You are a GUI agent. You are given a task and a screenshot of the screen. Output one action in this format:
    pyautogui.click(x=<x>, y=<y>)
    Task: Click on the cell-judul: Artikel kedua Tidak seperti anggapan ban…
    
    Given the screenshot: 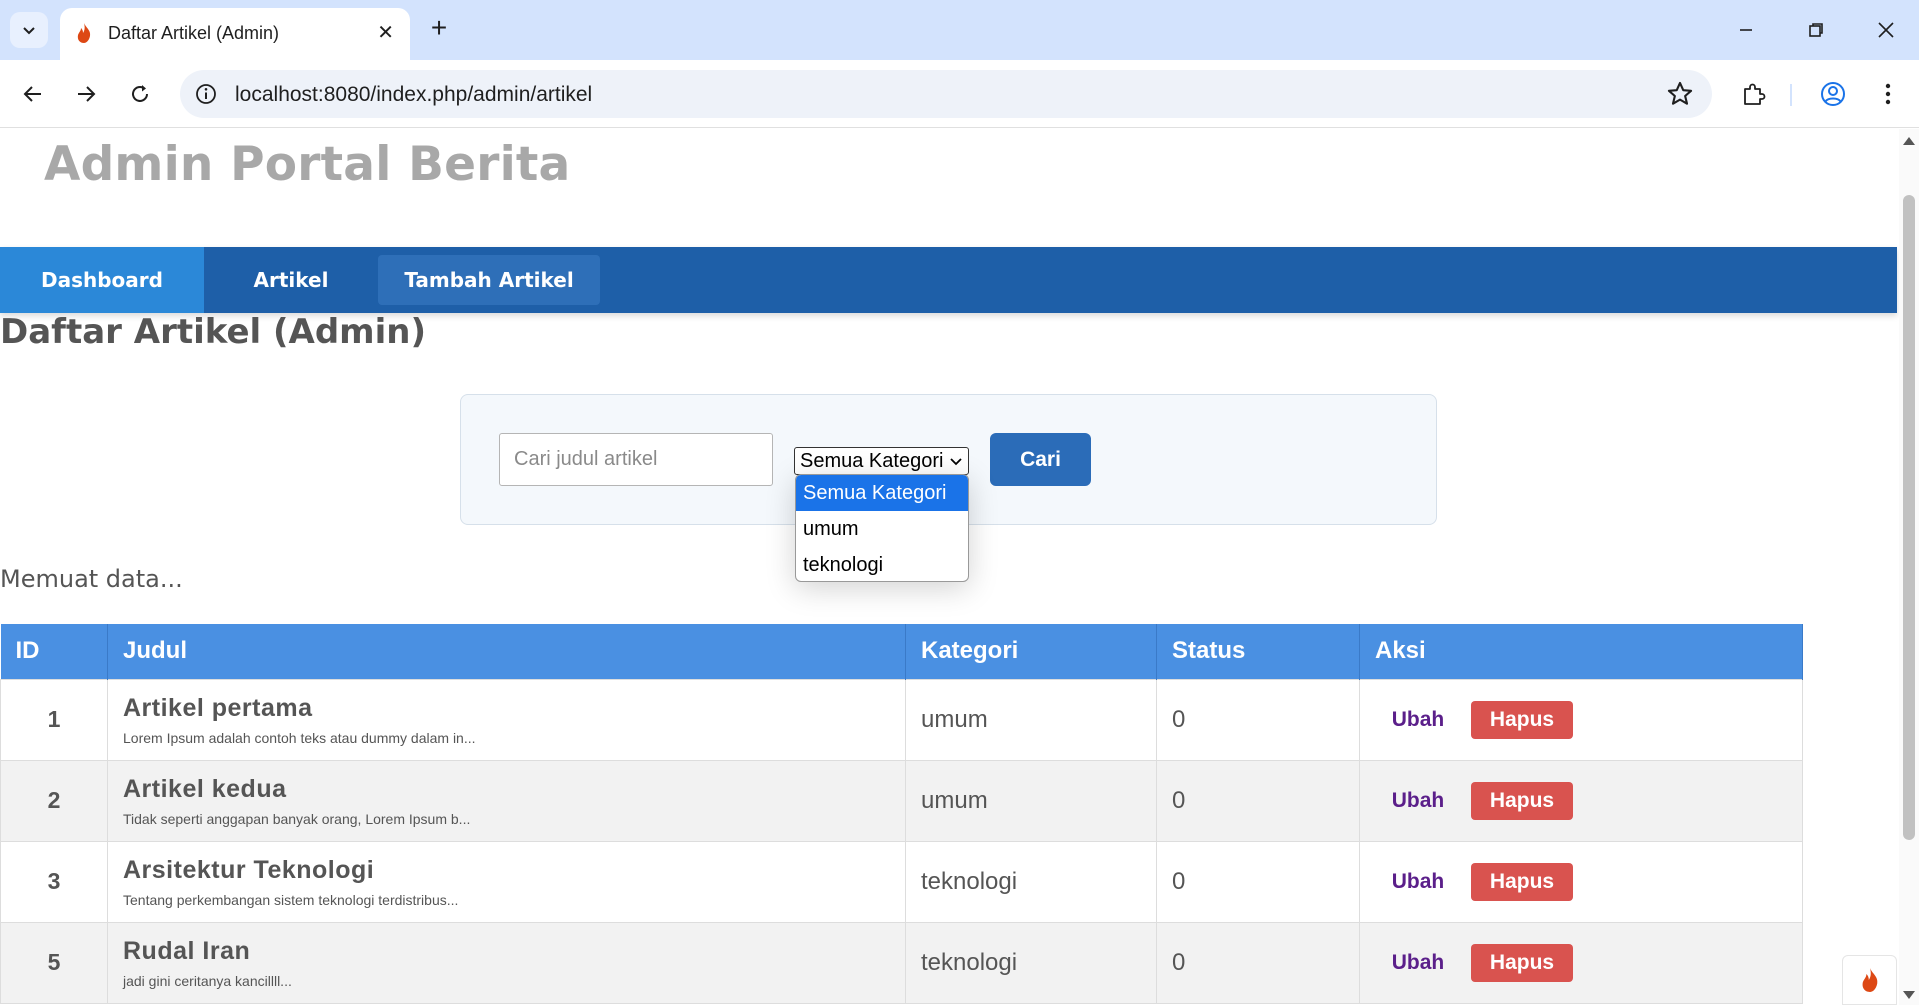 What is the action you would take?
    pyautogui.click(x=506, y=800)
    